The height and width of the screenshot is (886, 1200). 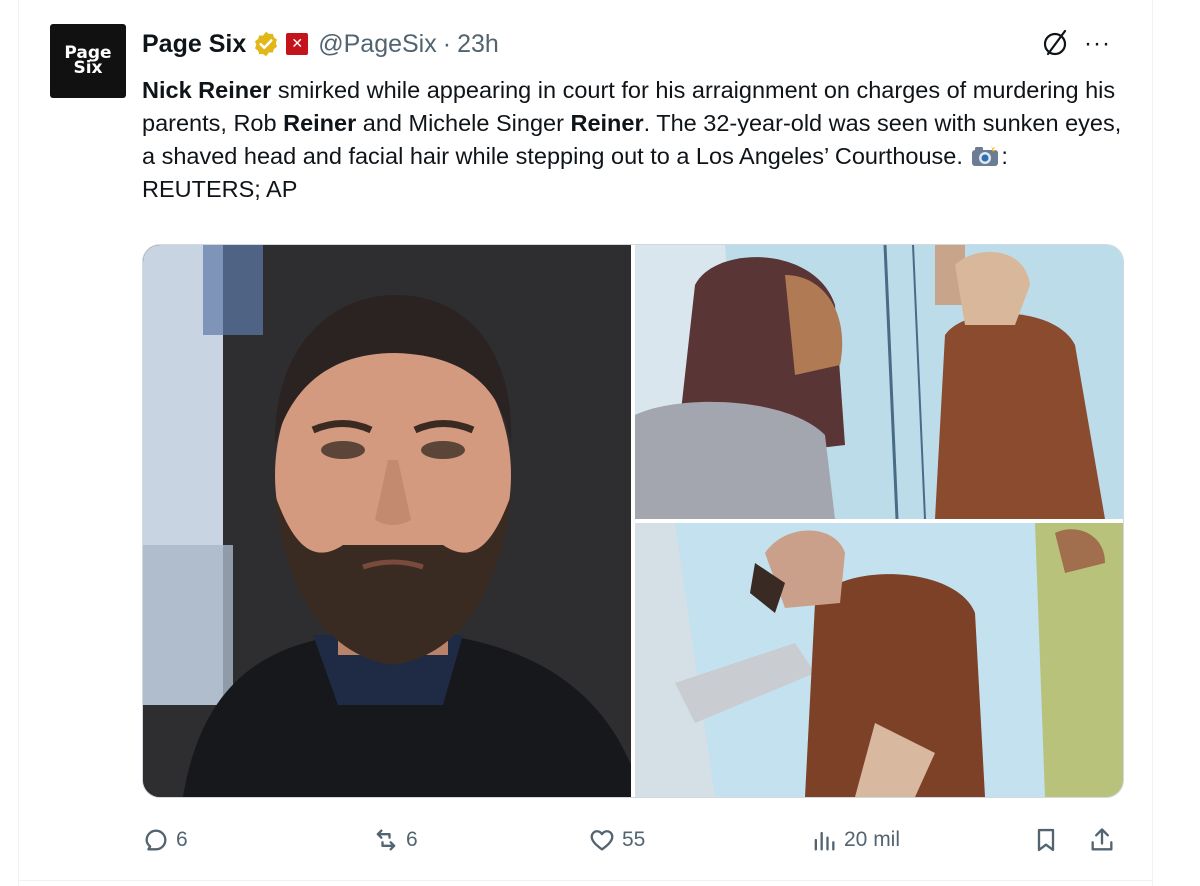 I want to click on reply-icon, so click(x=156, y=840).